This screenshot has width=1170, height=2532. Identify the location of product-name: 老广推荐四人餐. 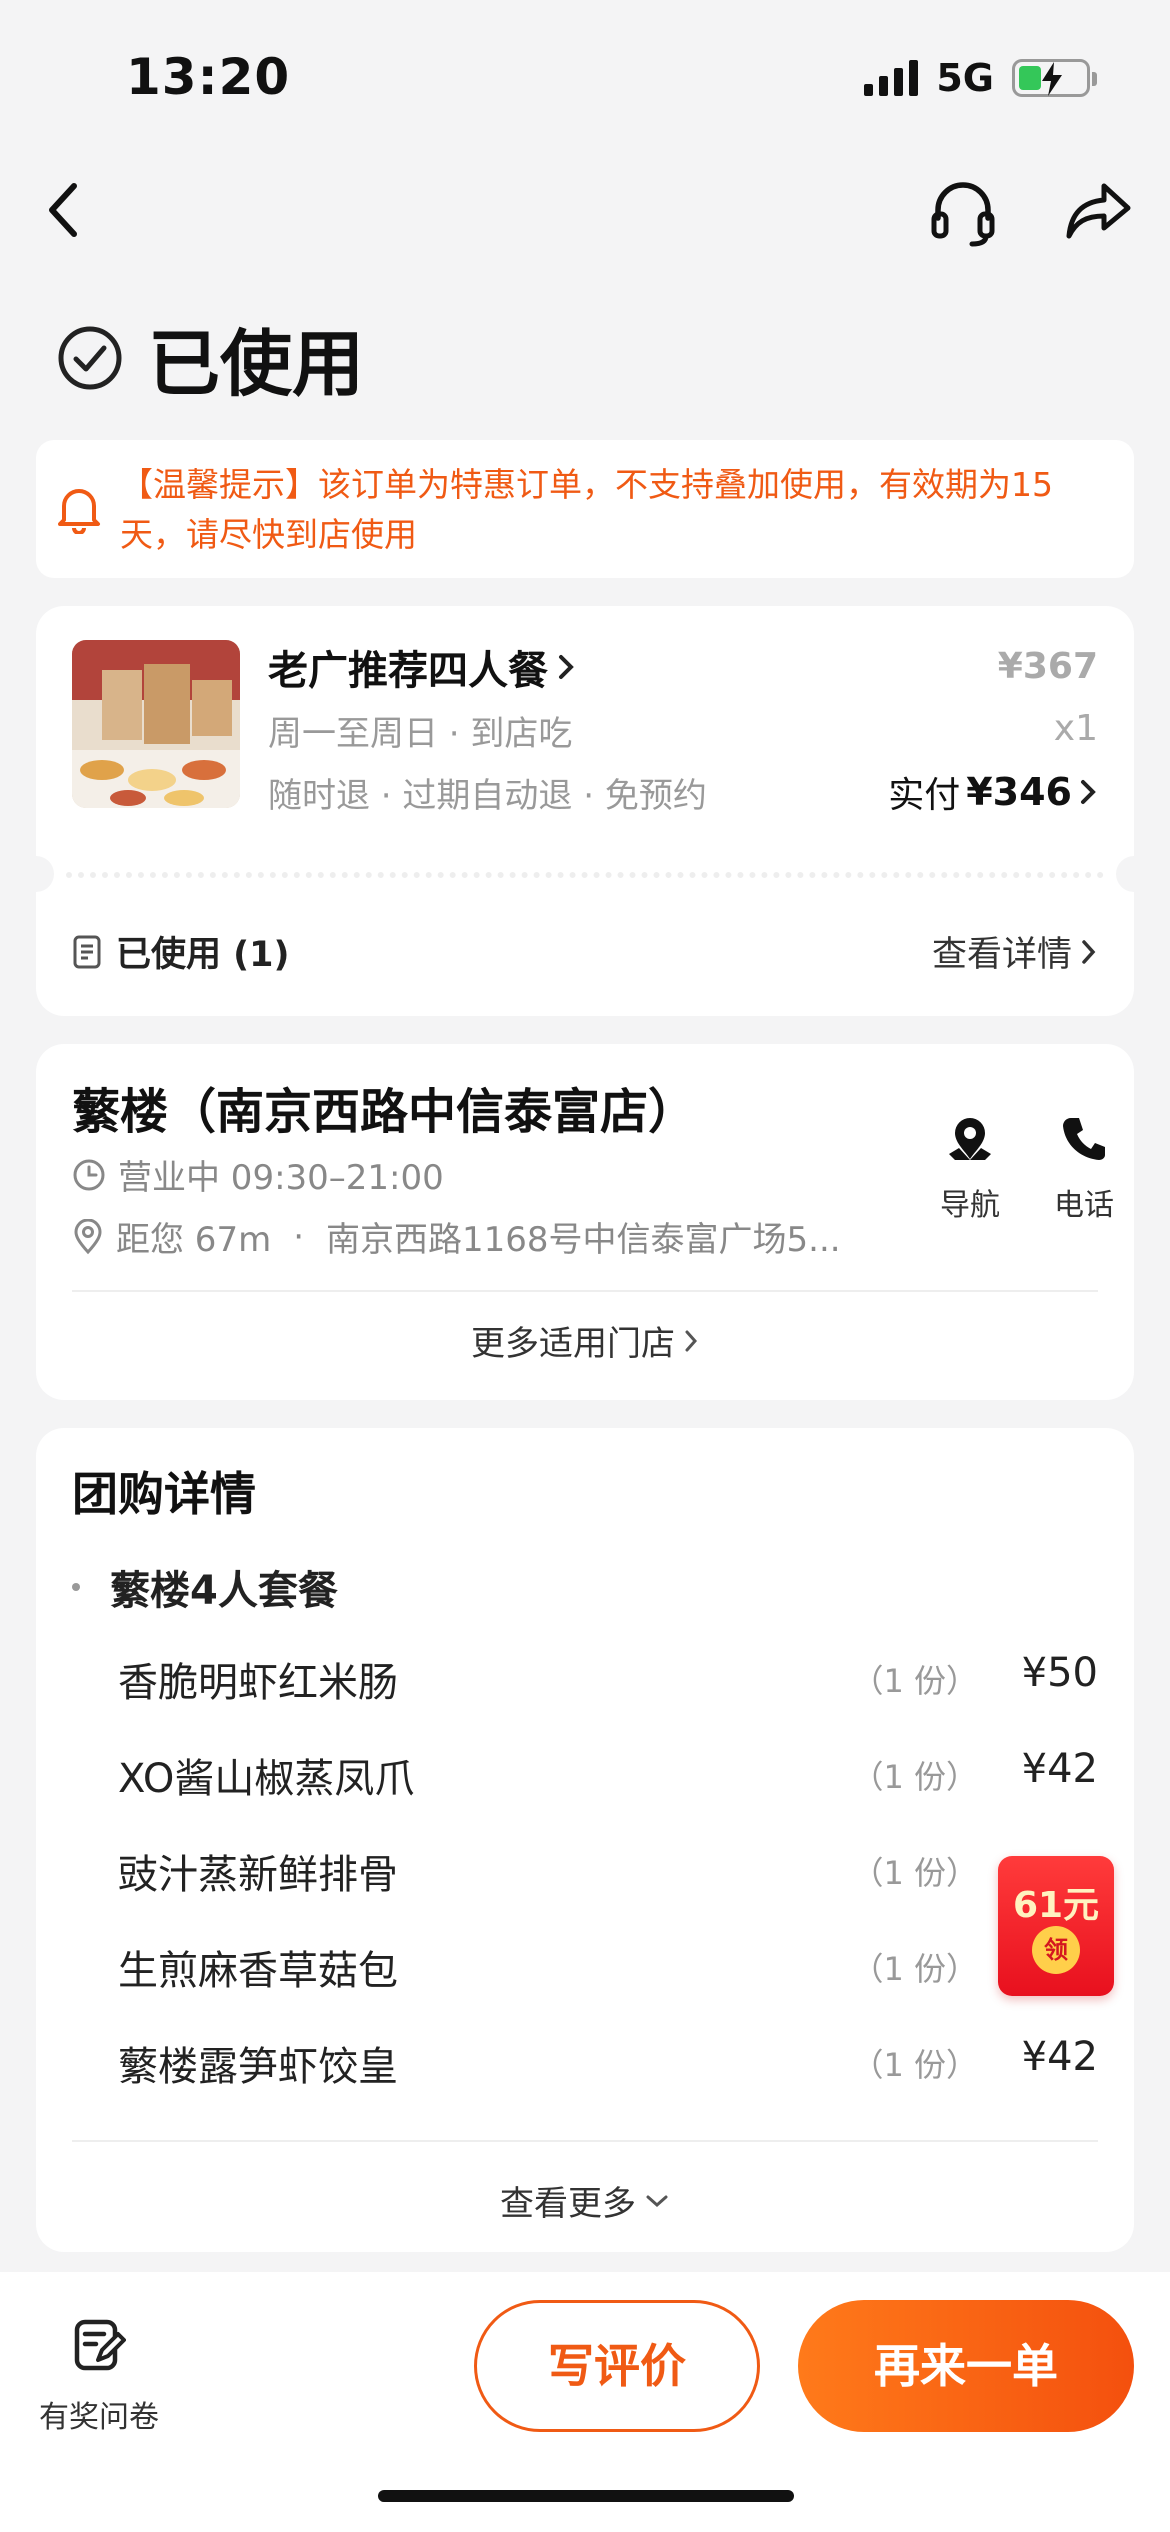
(422, 667).